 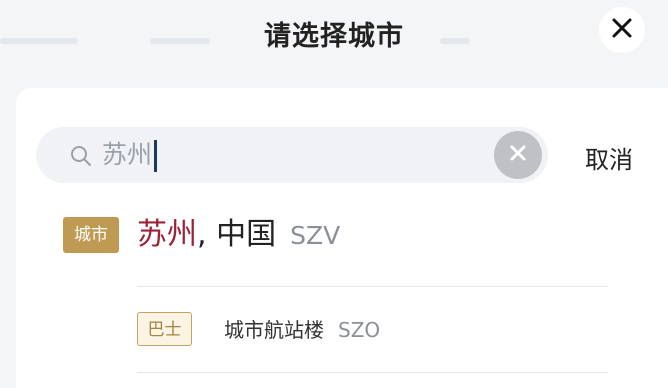 I want to click on airport-code: SZV, so click(x=315, y=235).